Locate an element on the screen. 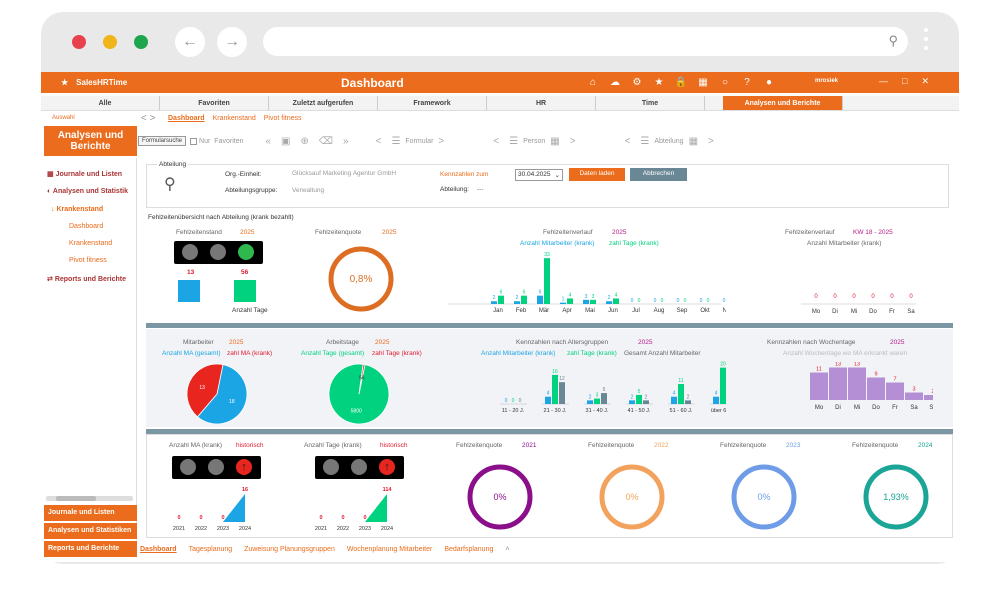 The height and width of the screenshot is (600, 1000). sidebar-item-krankenstand: ↓ Krankenstand is located at coordinates (77, 209).